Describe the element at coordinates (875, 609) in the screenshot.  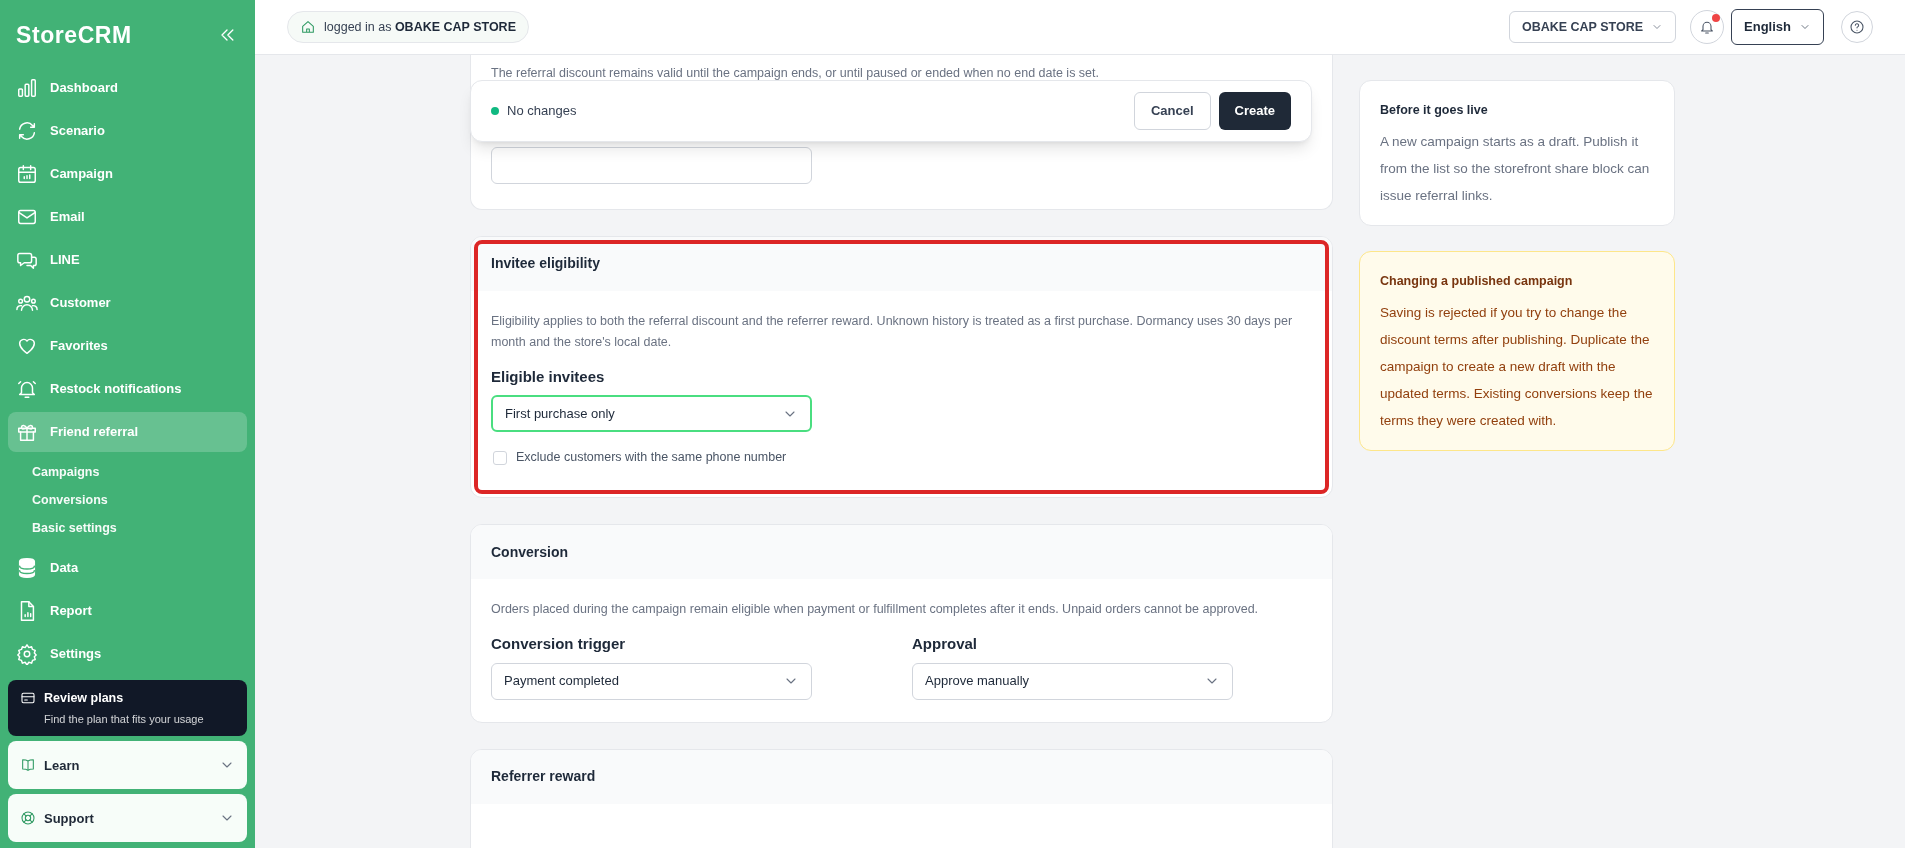
I see `section-description: Orders placed during the campaign remain eligible when payment or fulfillment completes after it ends. Unpaid orders cannot be approved.` at that location.